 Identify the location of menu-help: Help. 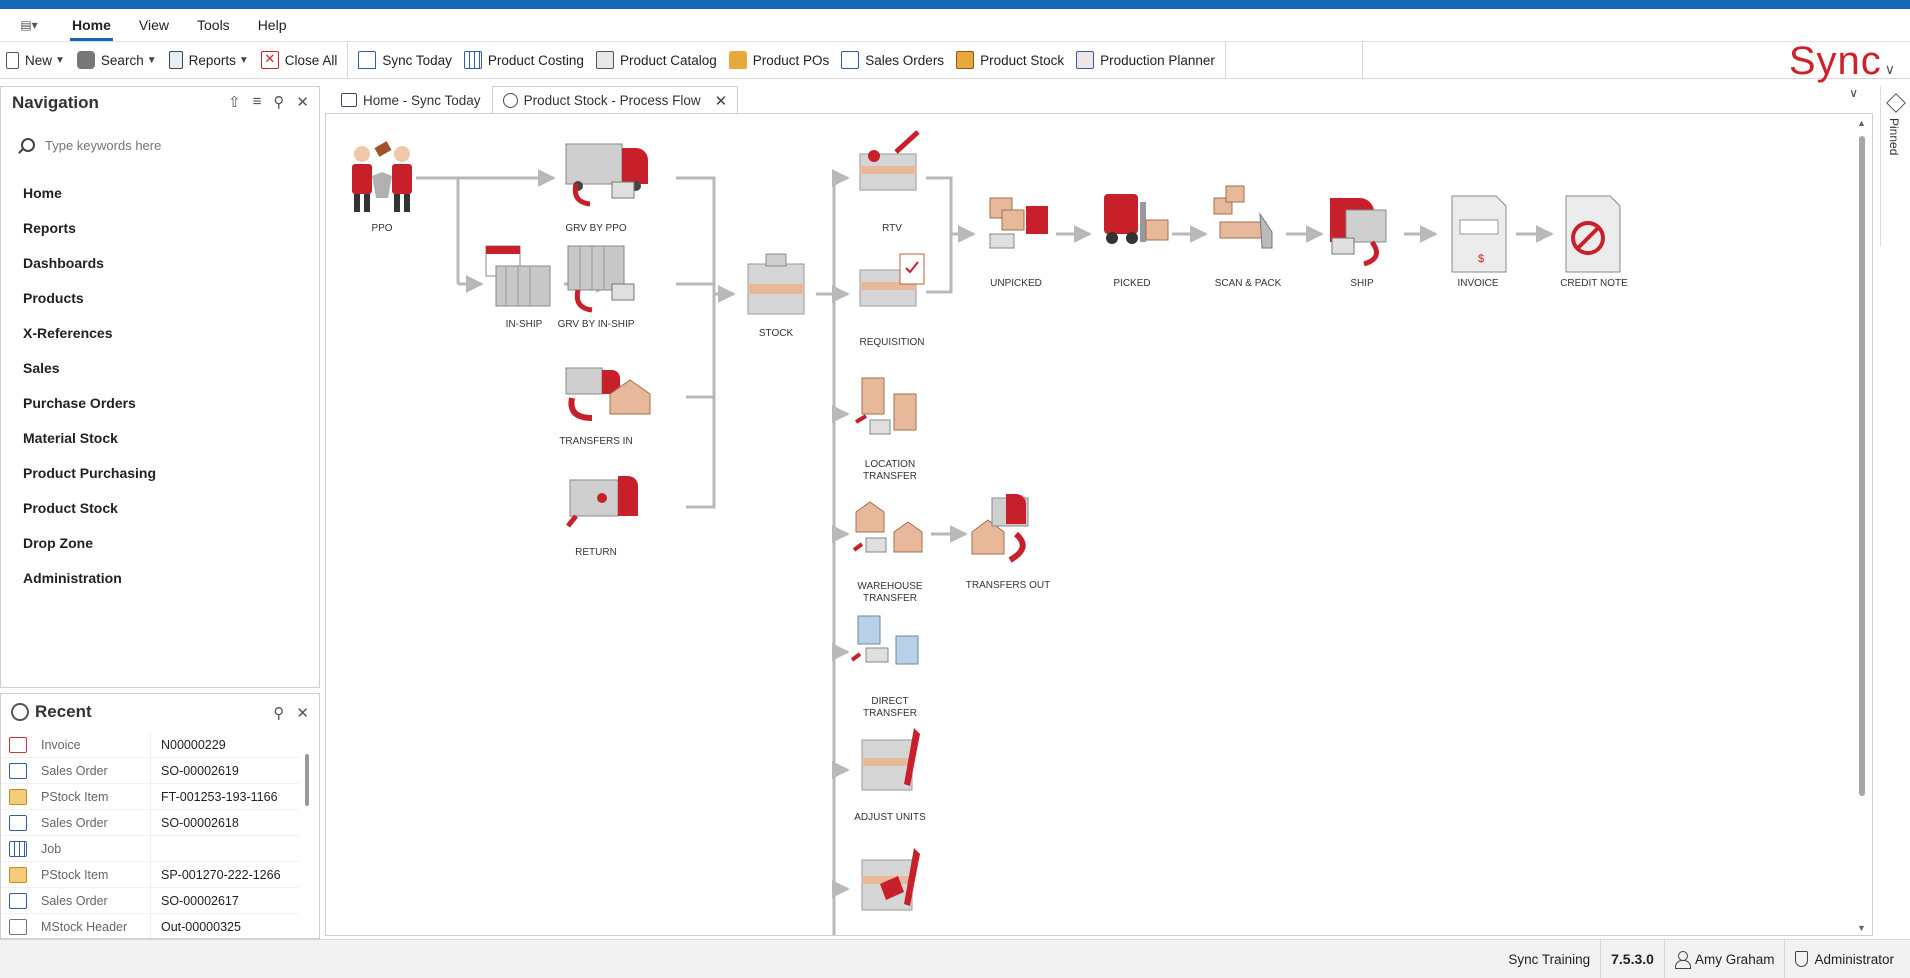
(272, 25).